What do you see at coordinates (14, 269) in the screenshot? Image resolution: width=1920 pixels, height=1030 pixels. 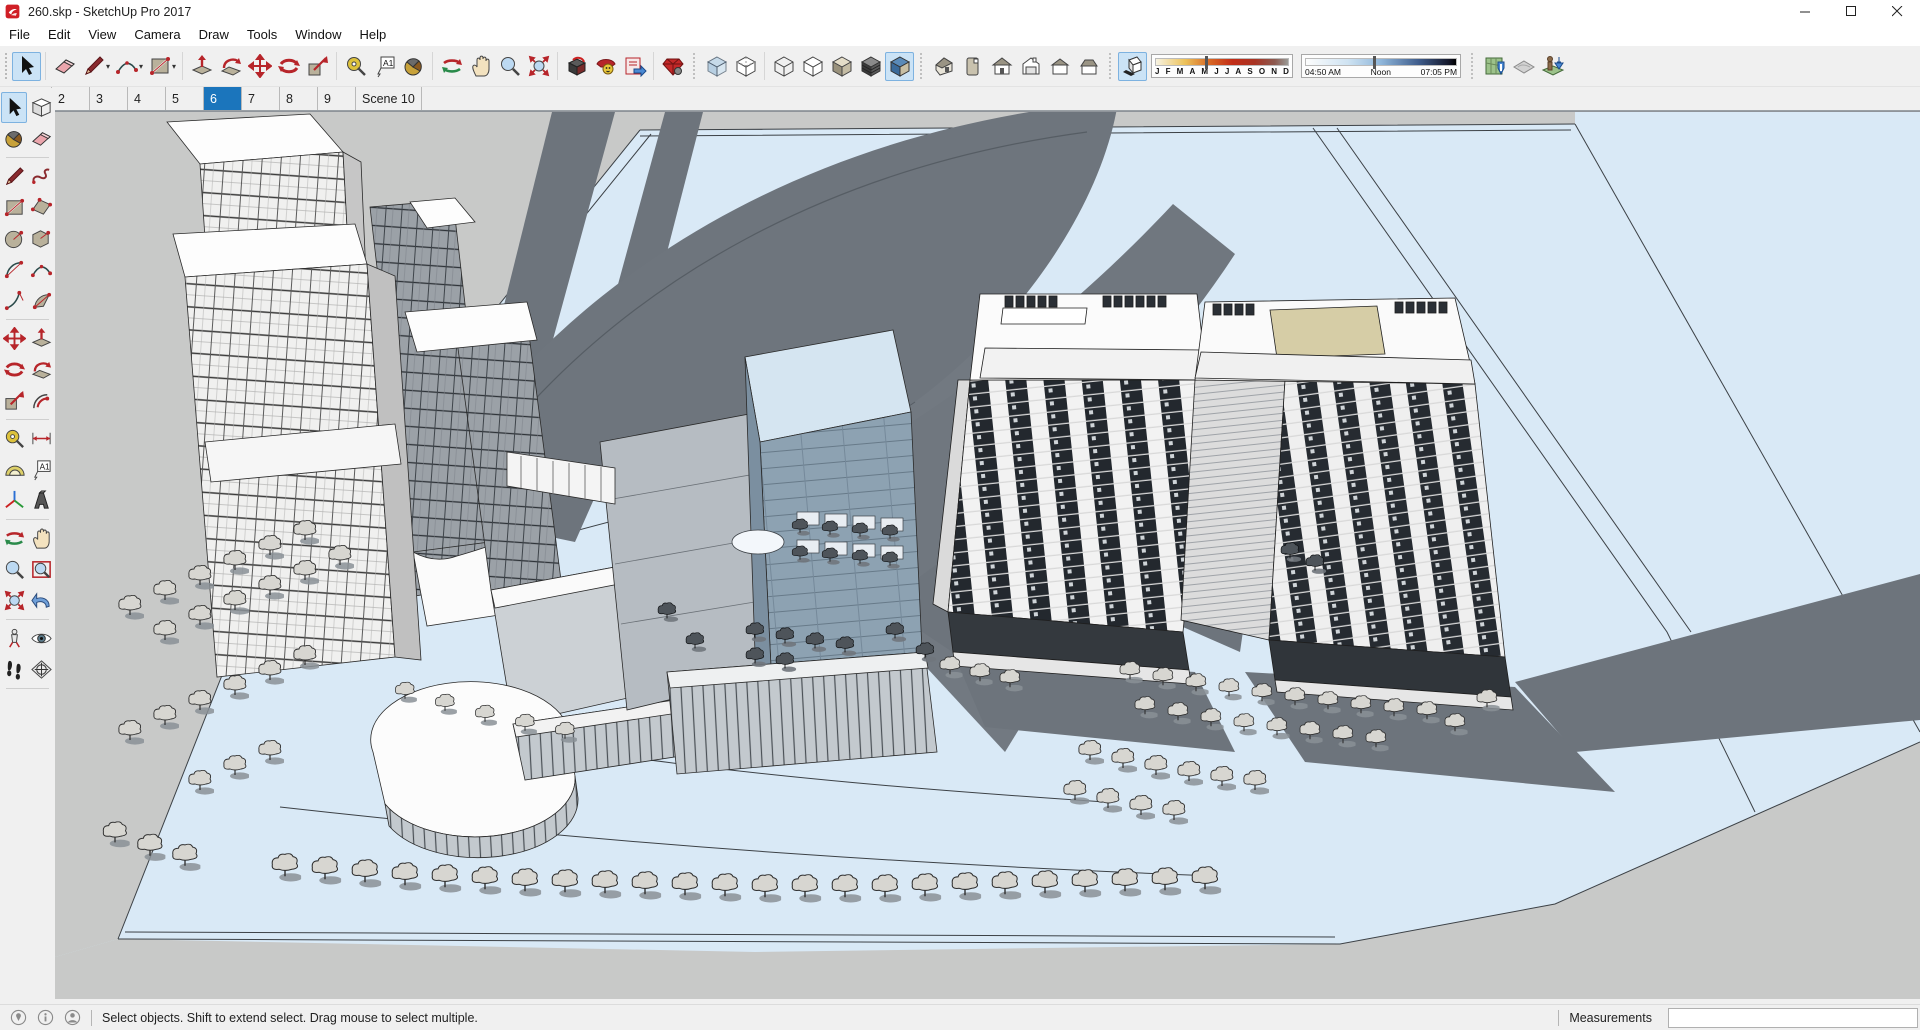 I see `two-point-arc-tool` at bounding box center [14, 269].